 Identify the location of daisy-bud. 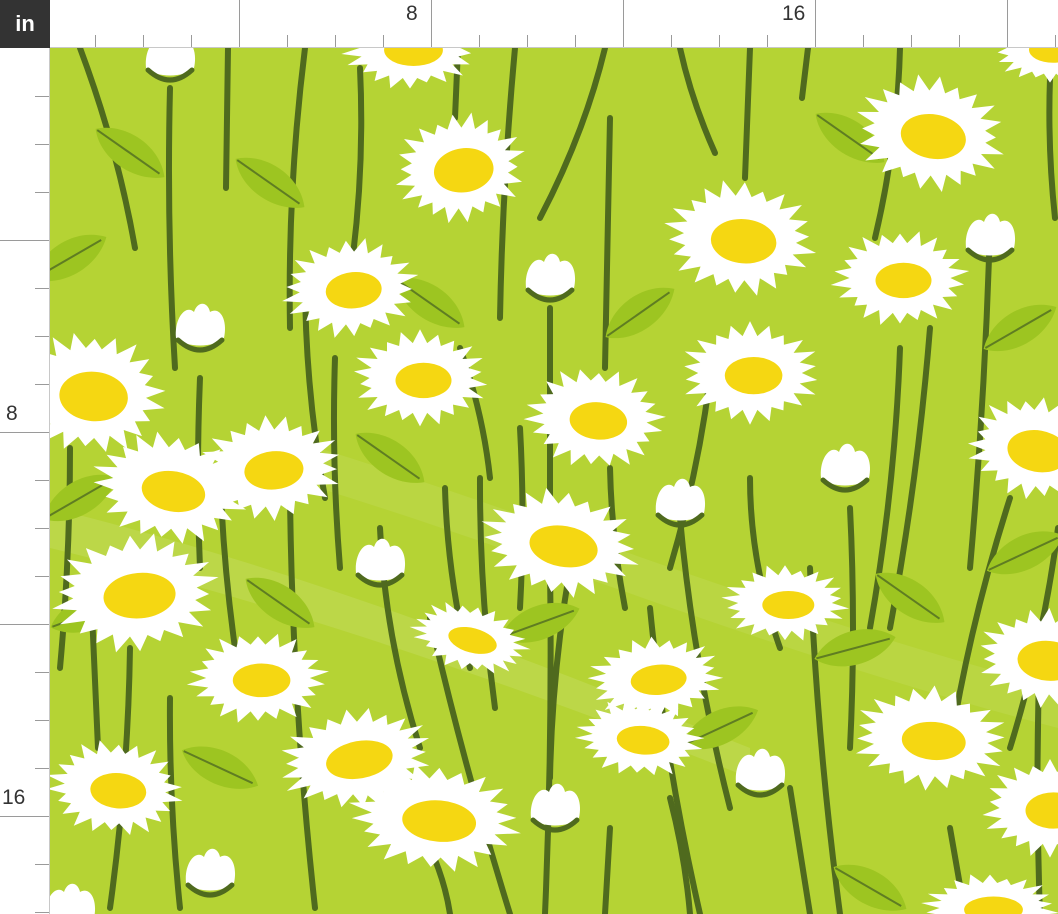
(170, 65).